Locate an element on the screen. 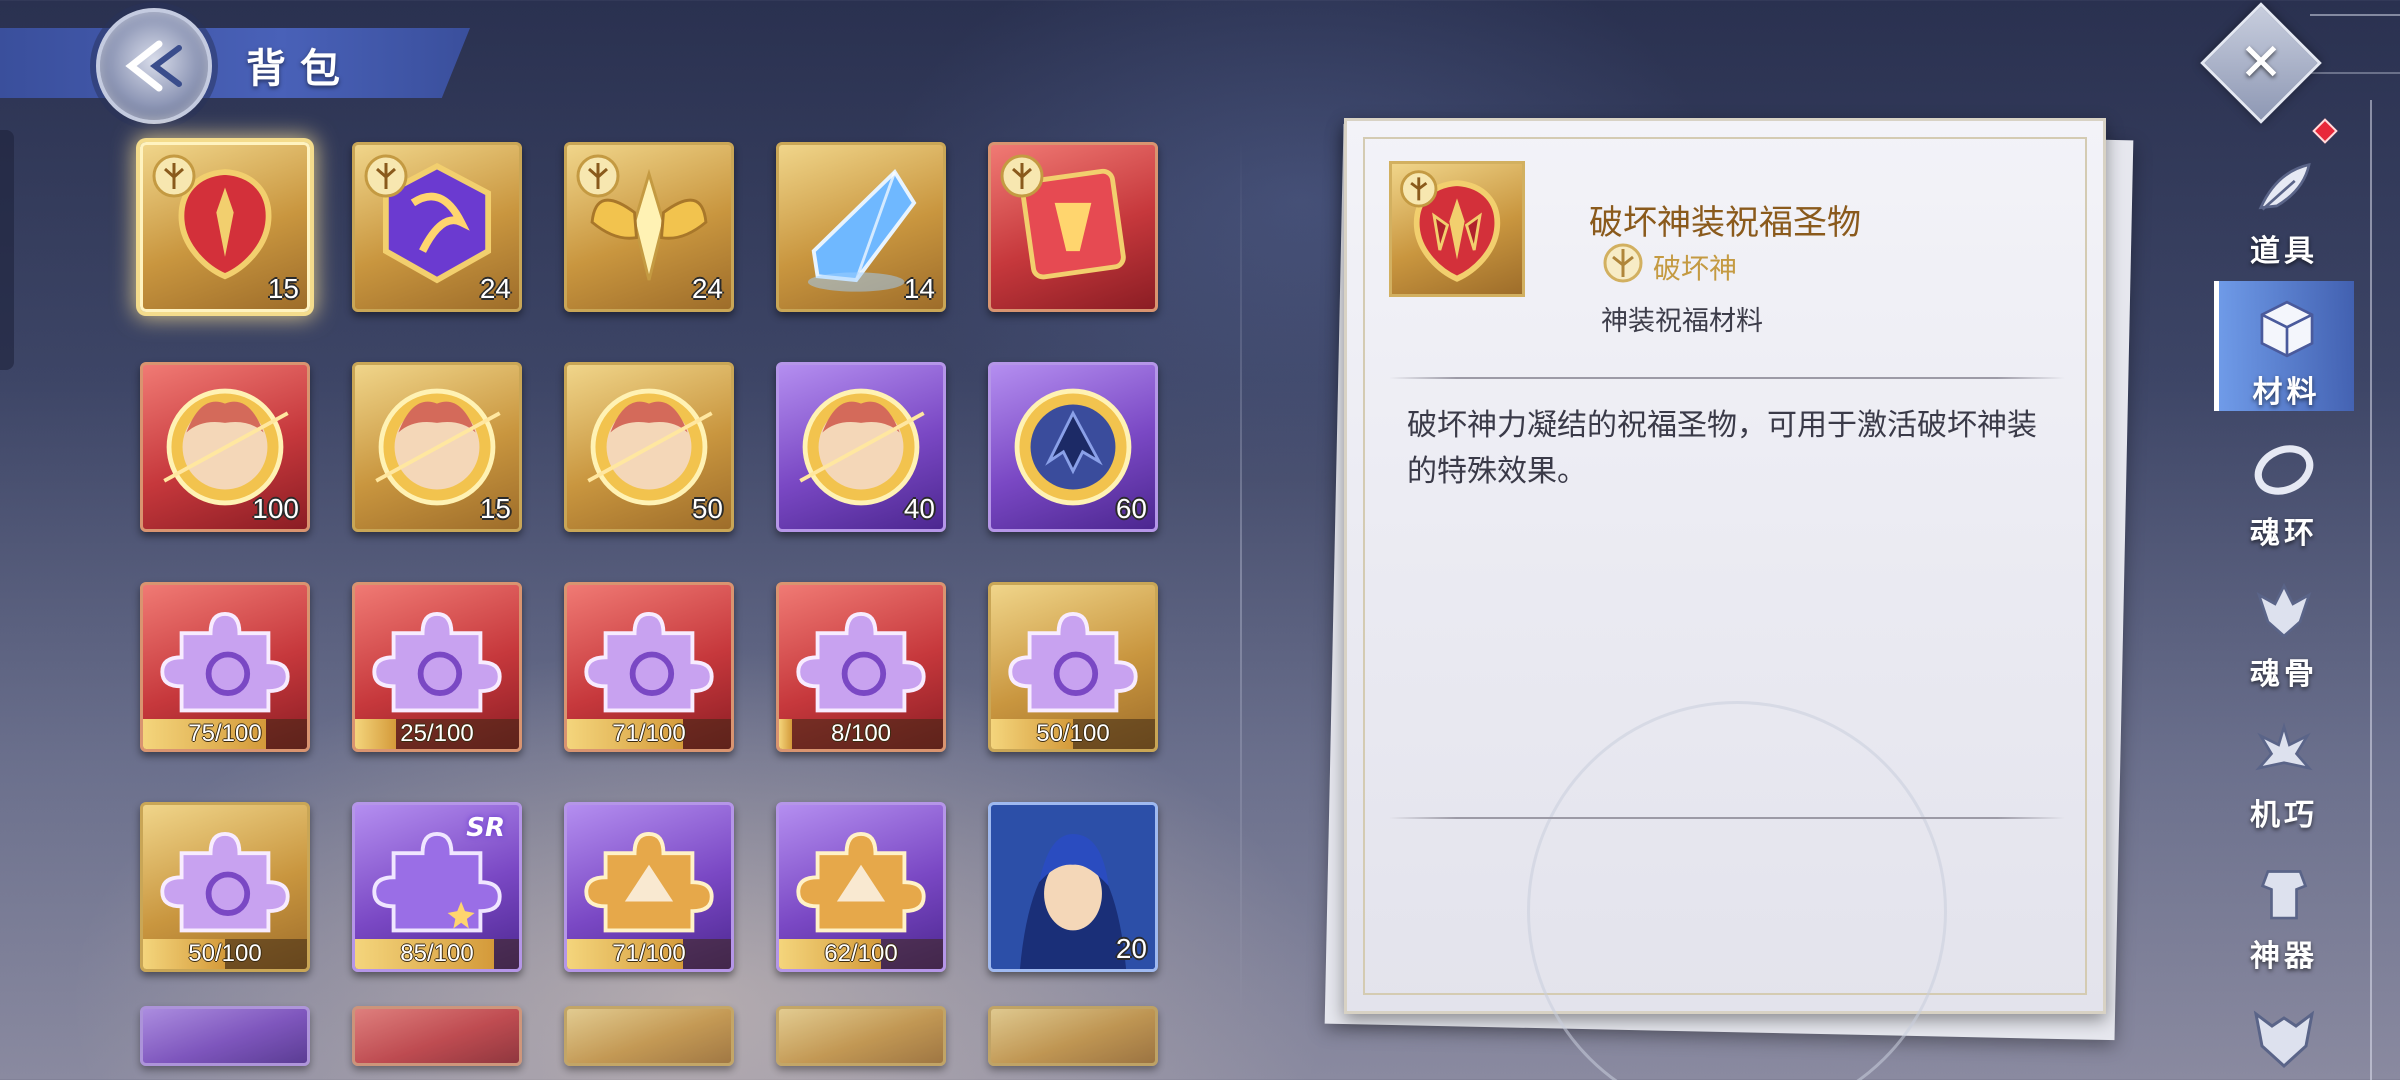 The image size is (2400, 1080). sidebar-tab: 魂骨 is located at coordinates (2284, 628).